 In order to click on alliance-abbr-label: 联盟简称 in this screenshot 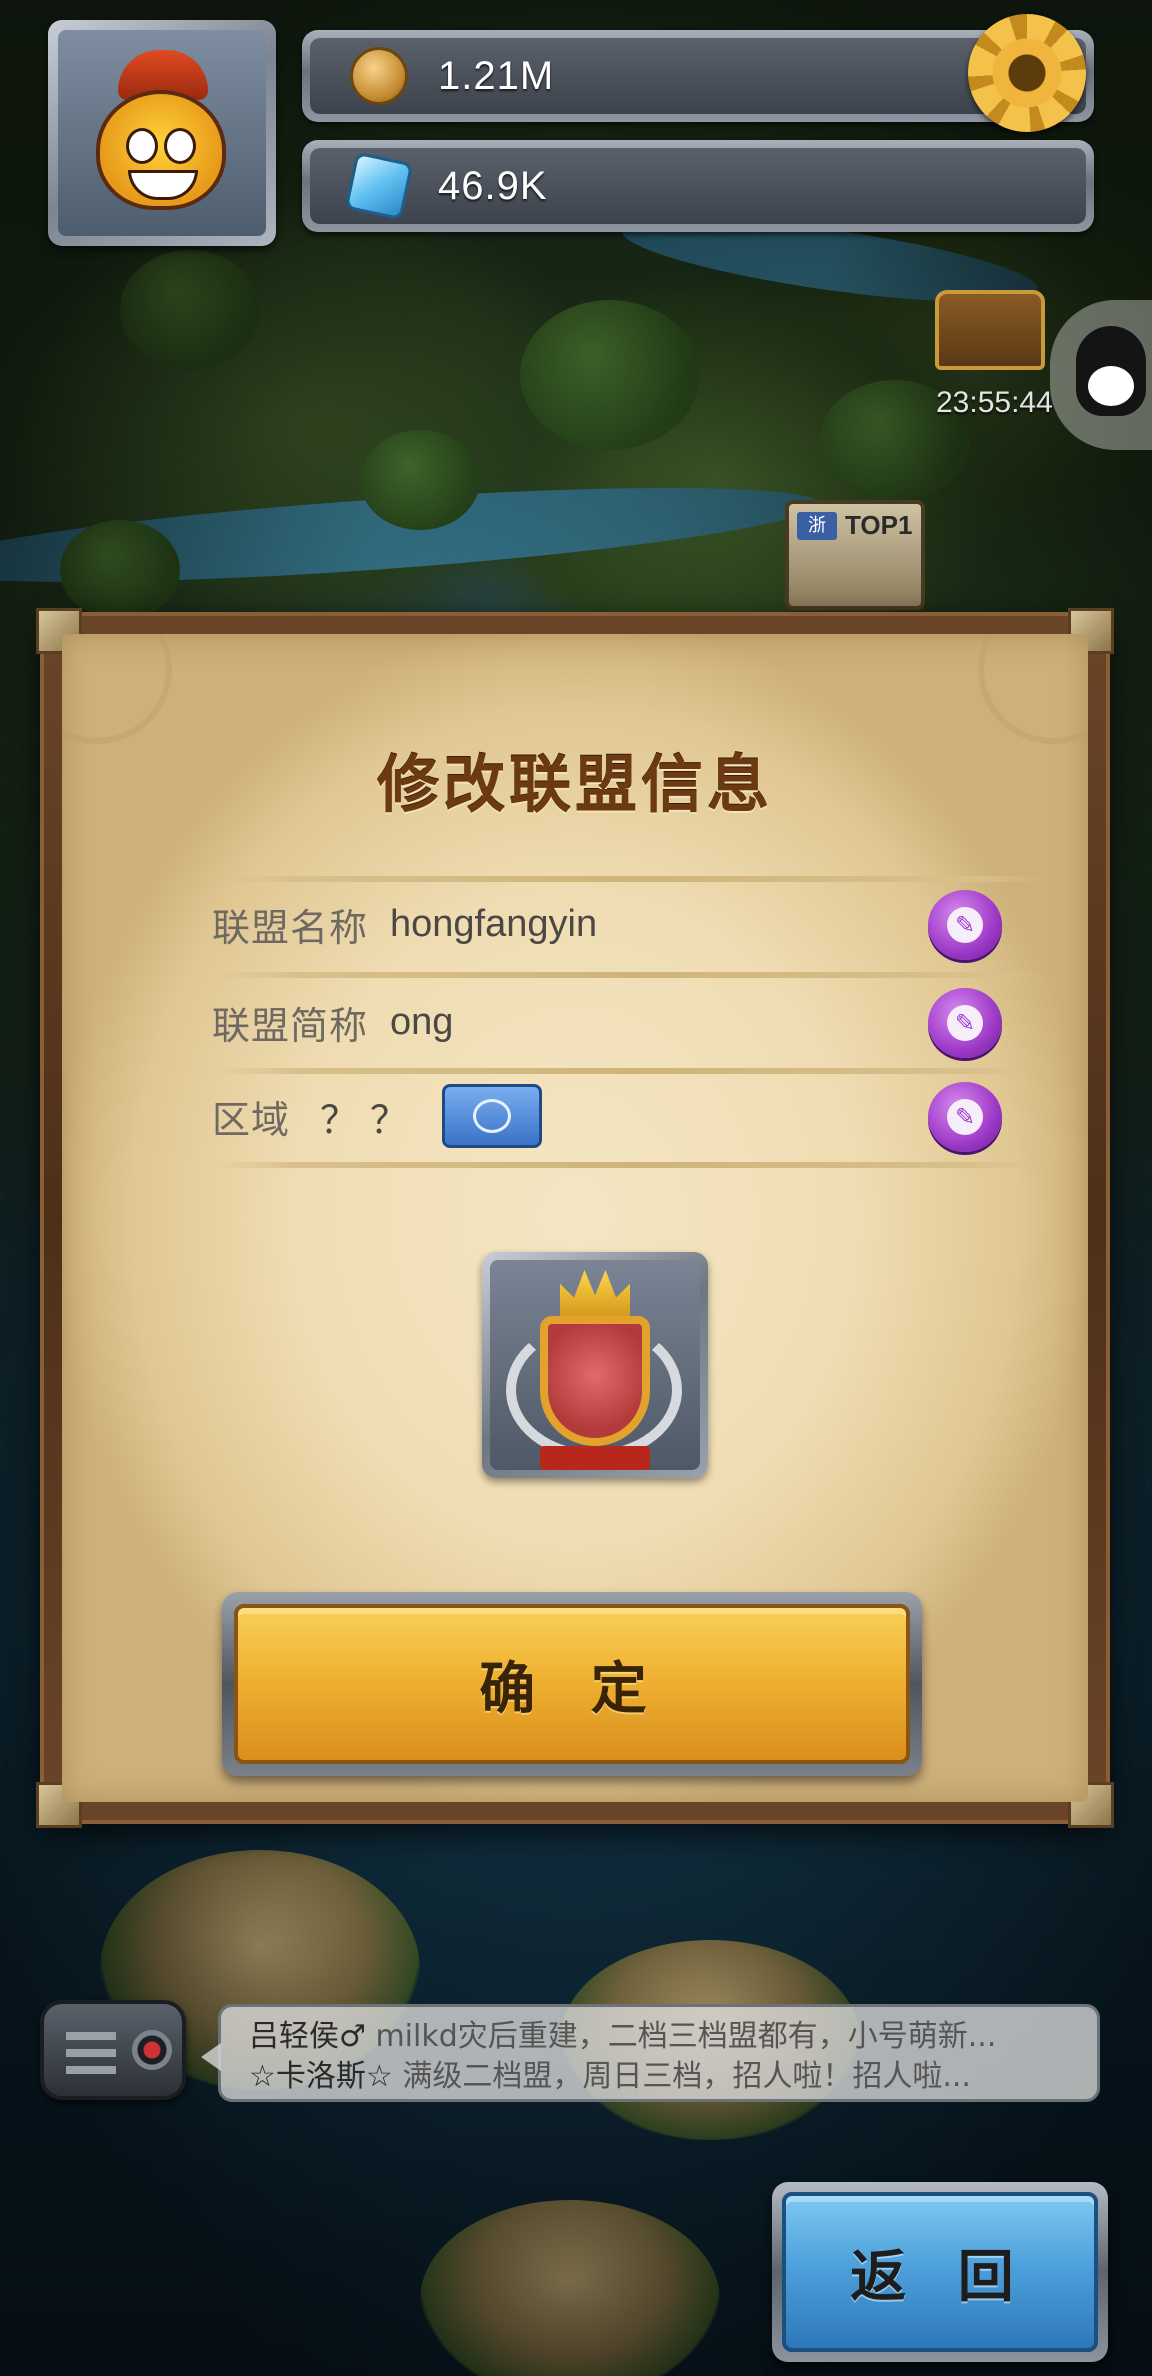, I will do `click(290, 1025)`.